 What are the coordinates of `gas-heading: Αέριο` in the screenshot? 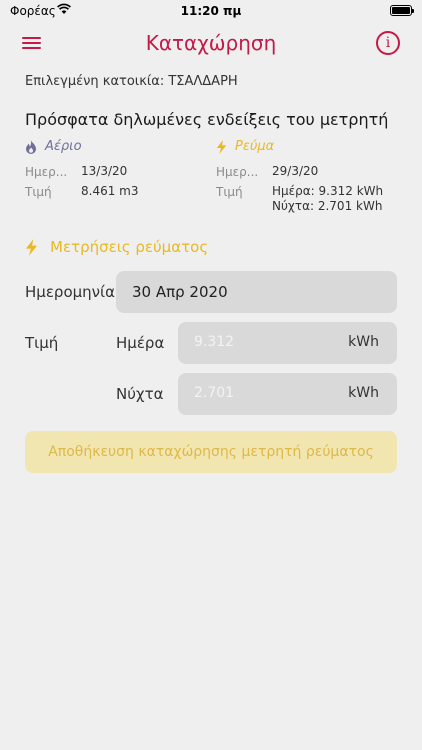 It's located at (53, 146).